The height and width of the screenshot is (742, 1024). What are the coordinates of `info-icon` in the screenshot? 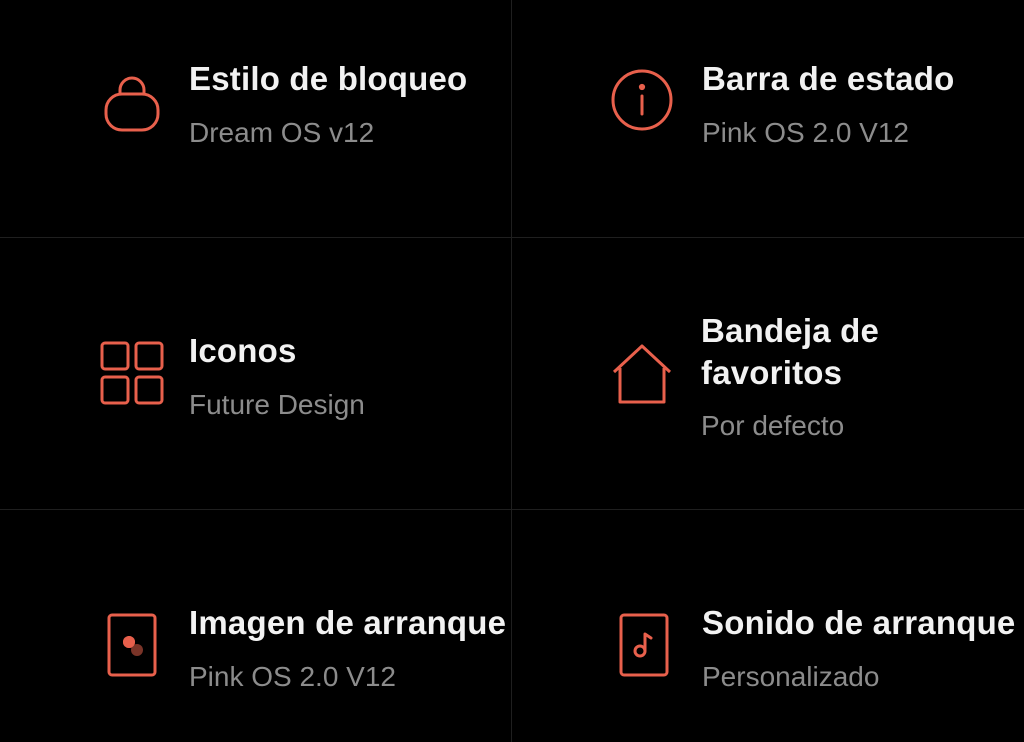 It's located at (642, 100).